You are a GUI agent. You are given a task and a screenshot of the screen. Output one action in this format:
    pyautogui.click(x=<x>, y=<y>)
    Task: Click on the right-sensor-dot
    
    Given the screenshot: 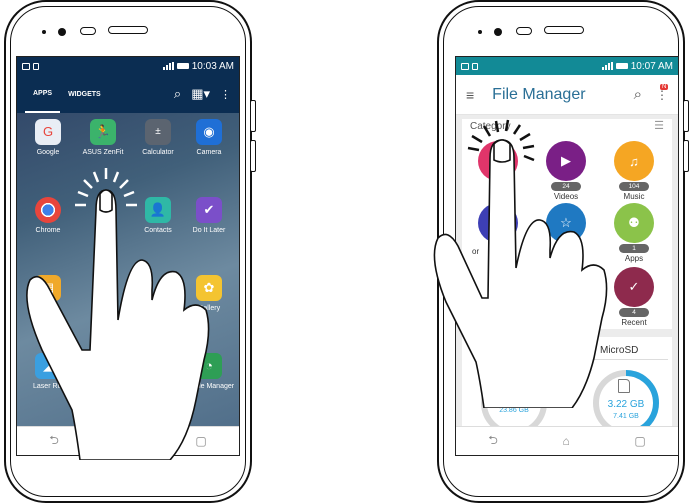 What is the action you would take?
    pyautogui.click(x=480, y=32)
    